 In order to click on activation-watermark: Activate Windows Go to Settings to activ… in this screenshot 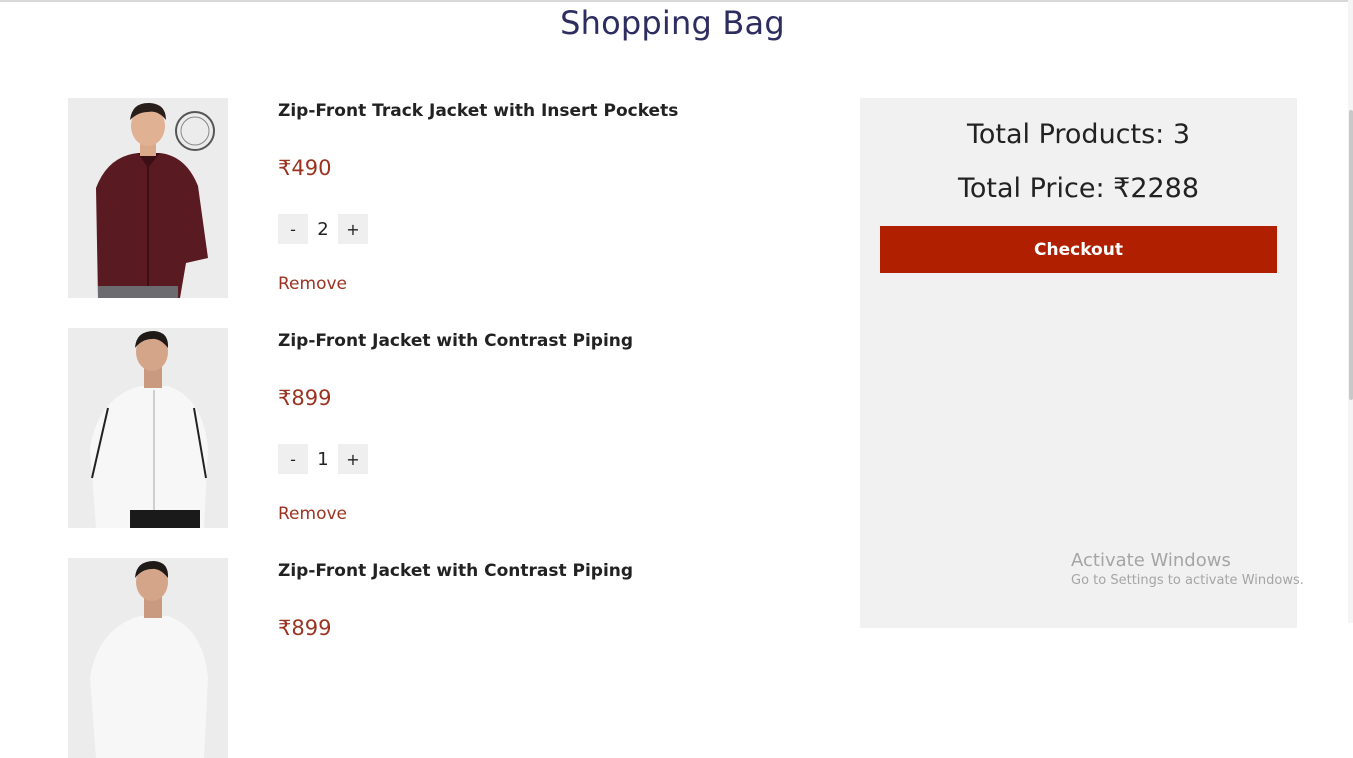, I will do `click(1187, 569)`.